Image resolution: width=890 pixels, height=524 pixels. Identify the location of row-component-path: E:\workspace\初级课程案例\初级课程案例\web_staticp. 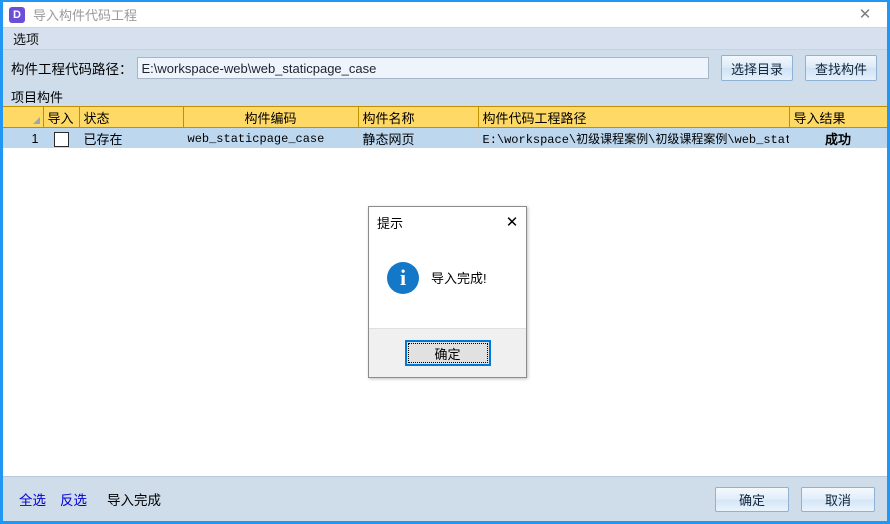
(634, 138).